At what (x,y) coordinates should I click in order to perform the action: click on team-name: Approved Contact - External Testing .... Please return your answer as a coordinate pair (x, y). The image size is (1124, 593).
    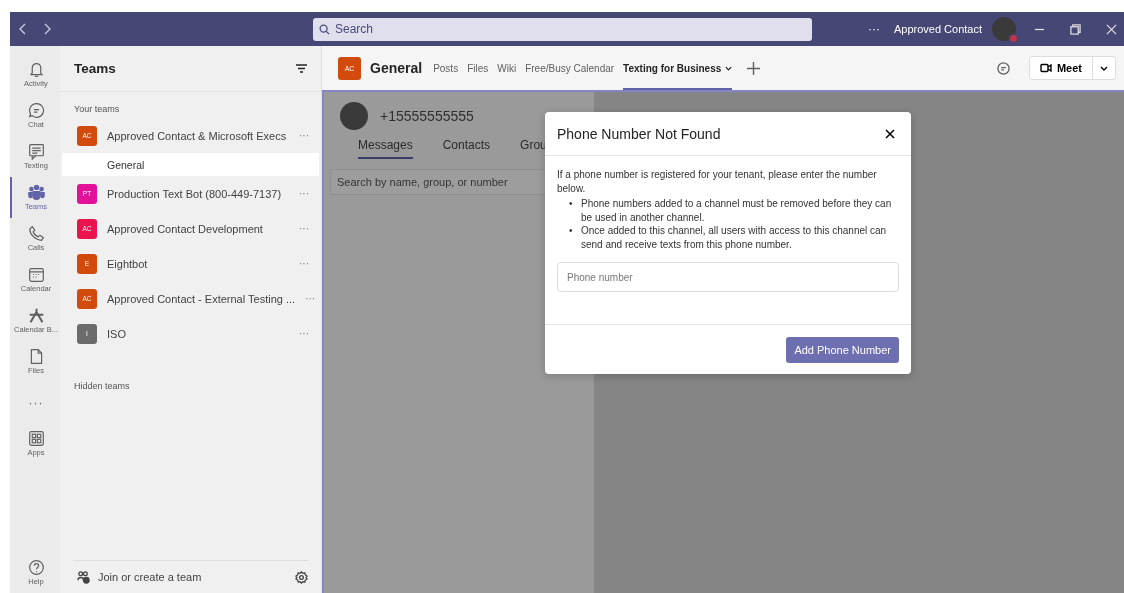
    Looking at the image, I should click on (201, 298).